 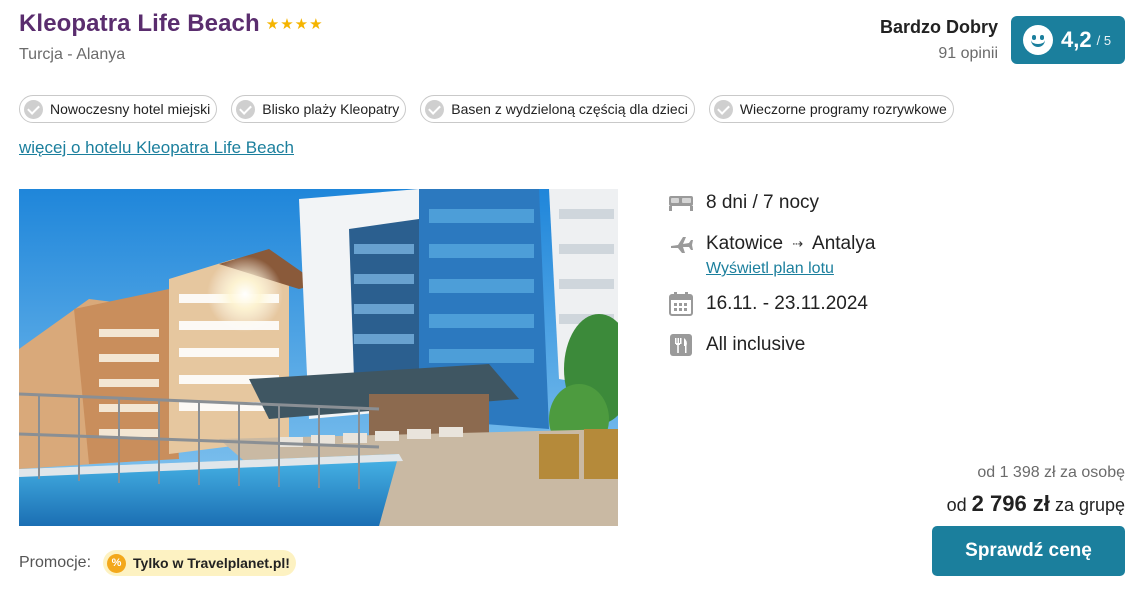 I want to click on promo-badge: % Tylko w Travelplanet.pl!, so click(x=199, y=563).